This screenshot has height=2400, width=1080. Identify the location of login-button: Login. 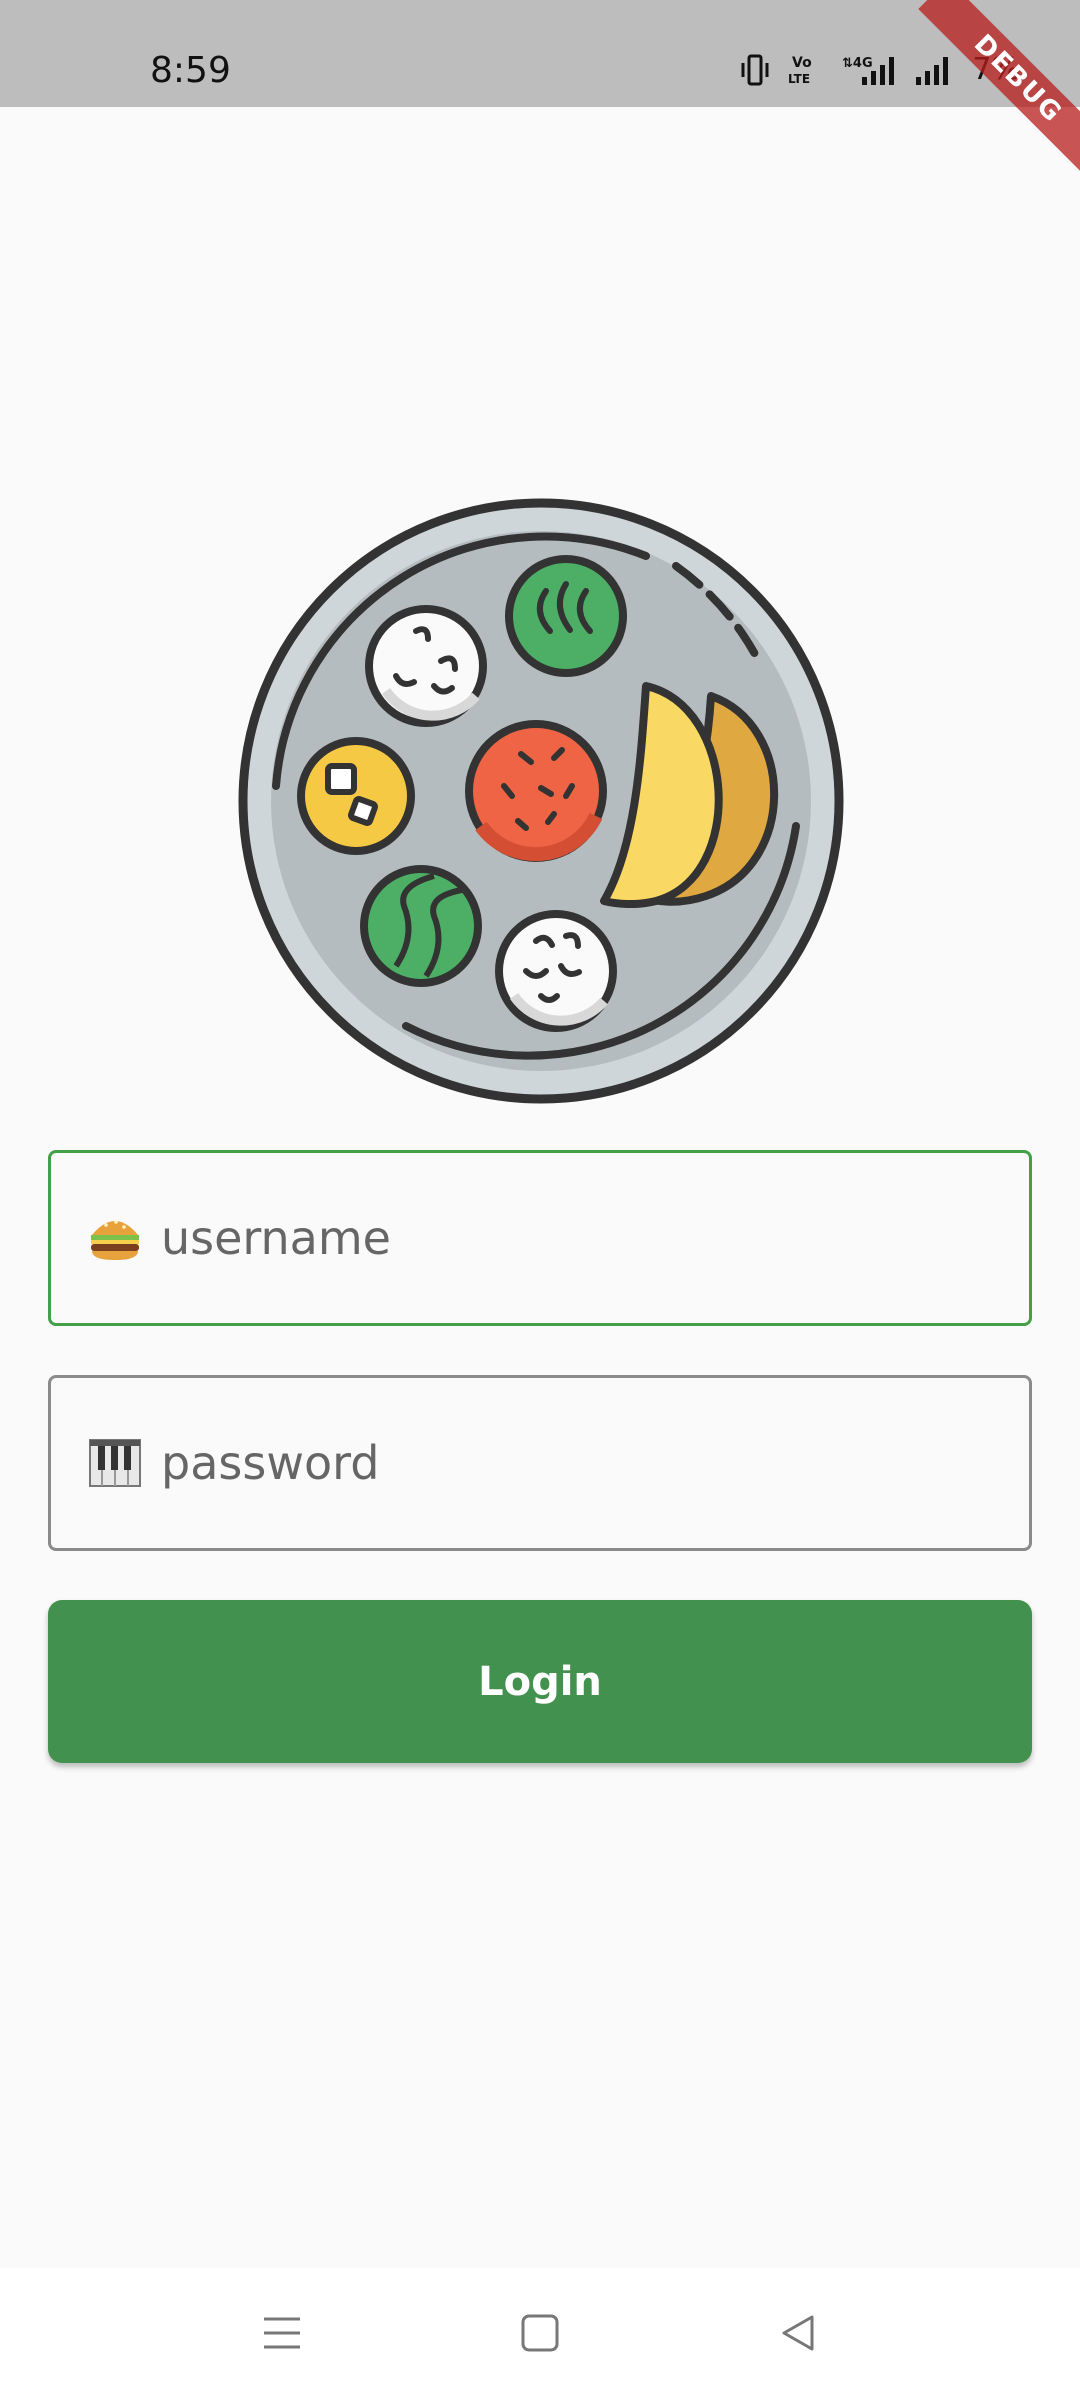
(540, 1681).